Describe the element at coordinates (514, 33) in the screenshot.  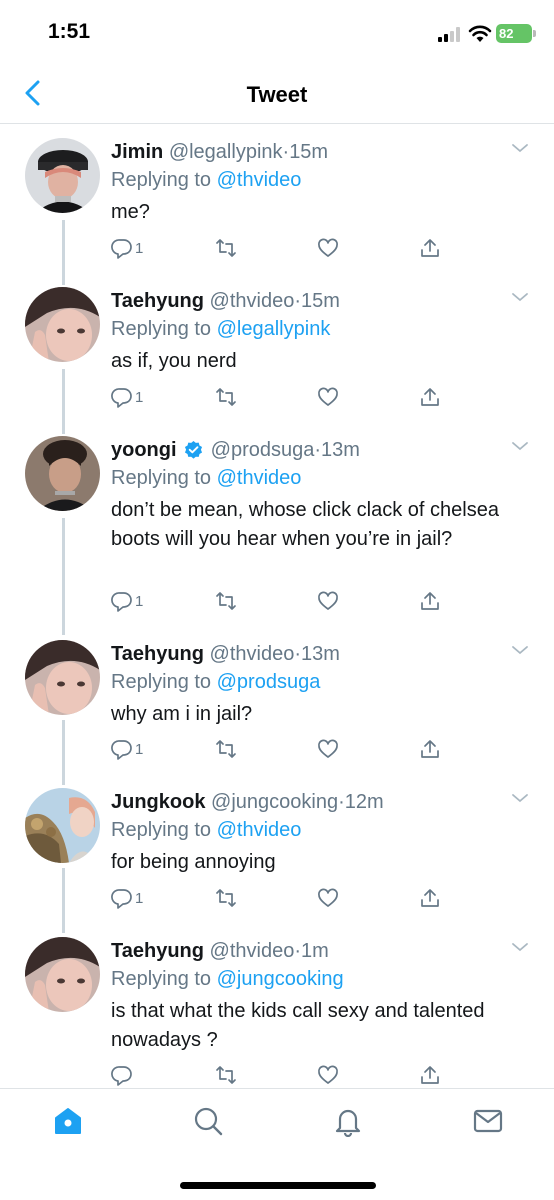
I see `battery-icon: 82` at that location.